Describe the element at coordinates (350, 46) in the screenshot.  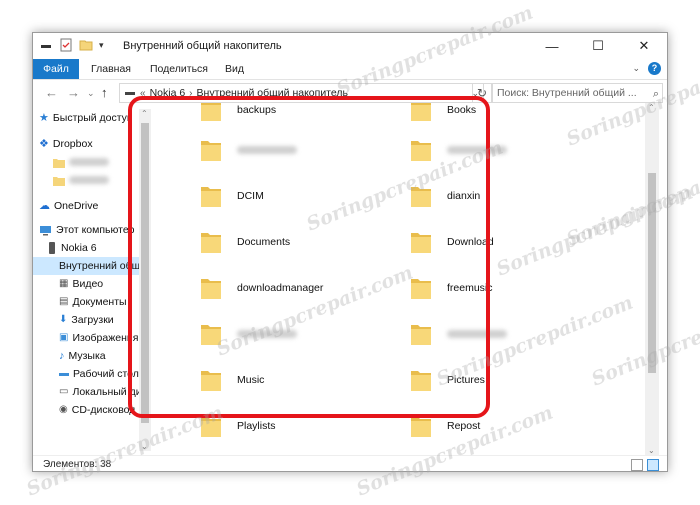
I see `title-bar: ▾ Внутренний общий накопитель — ☐ ✕` at that location.